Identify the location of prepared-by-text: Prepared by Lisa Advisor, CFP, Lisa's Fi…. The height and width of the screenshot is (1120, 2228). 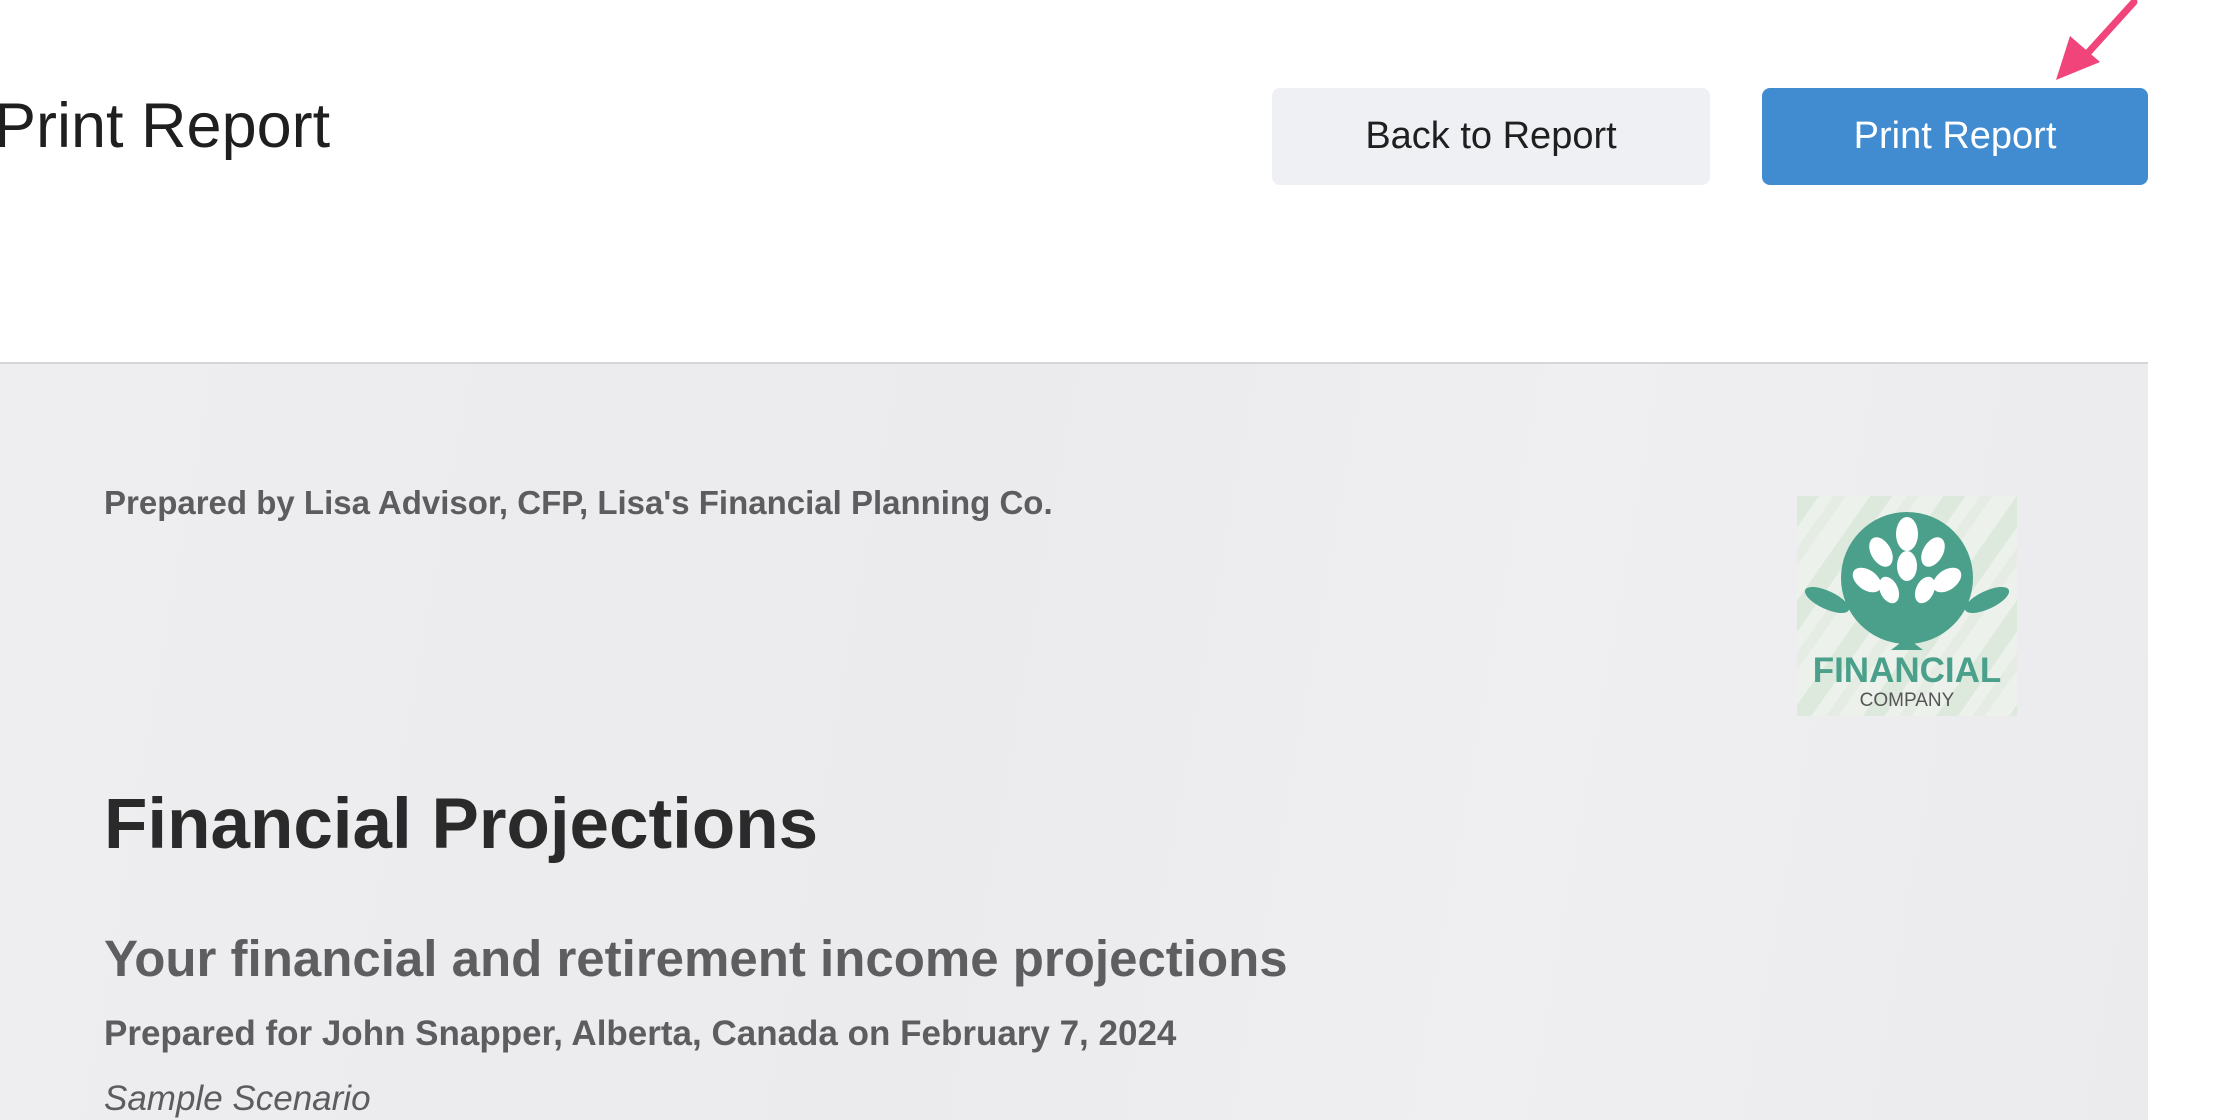
(578, 502).